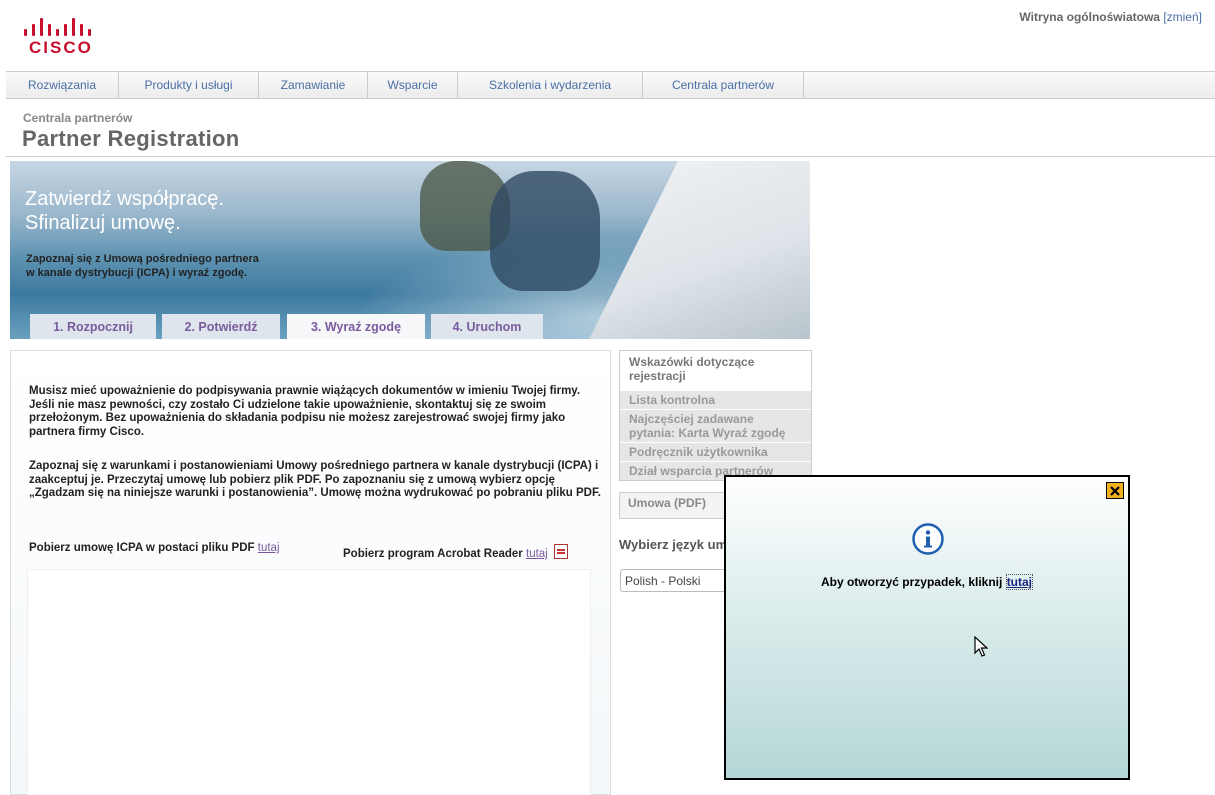 The height and width of the screenshot is (795, 1215). What do you see at coordinates (715, 451) in the screenshot?
I see `sidebar-link-user-guide: Podręcznik użytkownika` at bounding box center [715, 451].